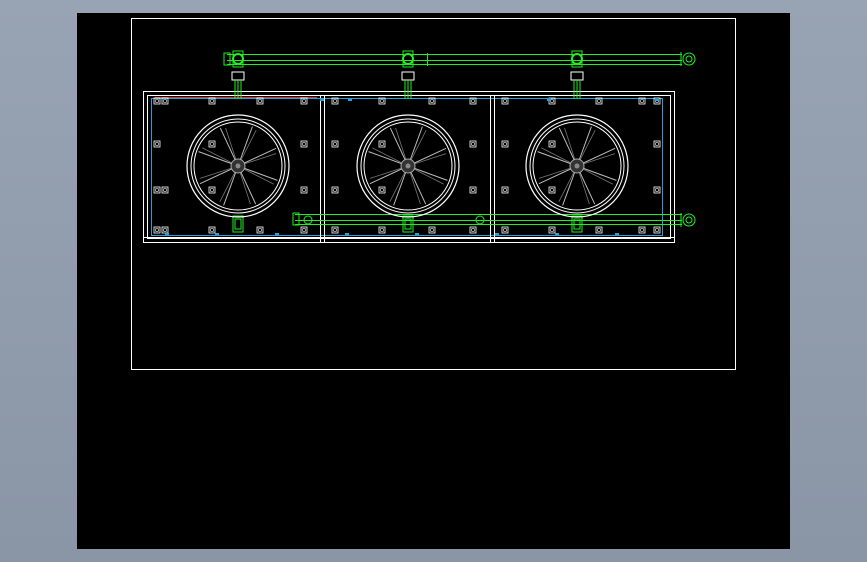  I want to click on fan-group, so click(407, 166).